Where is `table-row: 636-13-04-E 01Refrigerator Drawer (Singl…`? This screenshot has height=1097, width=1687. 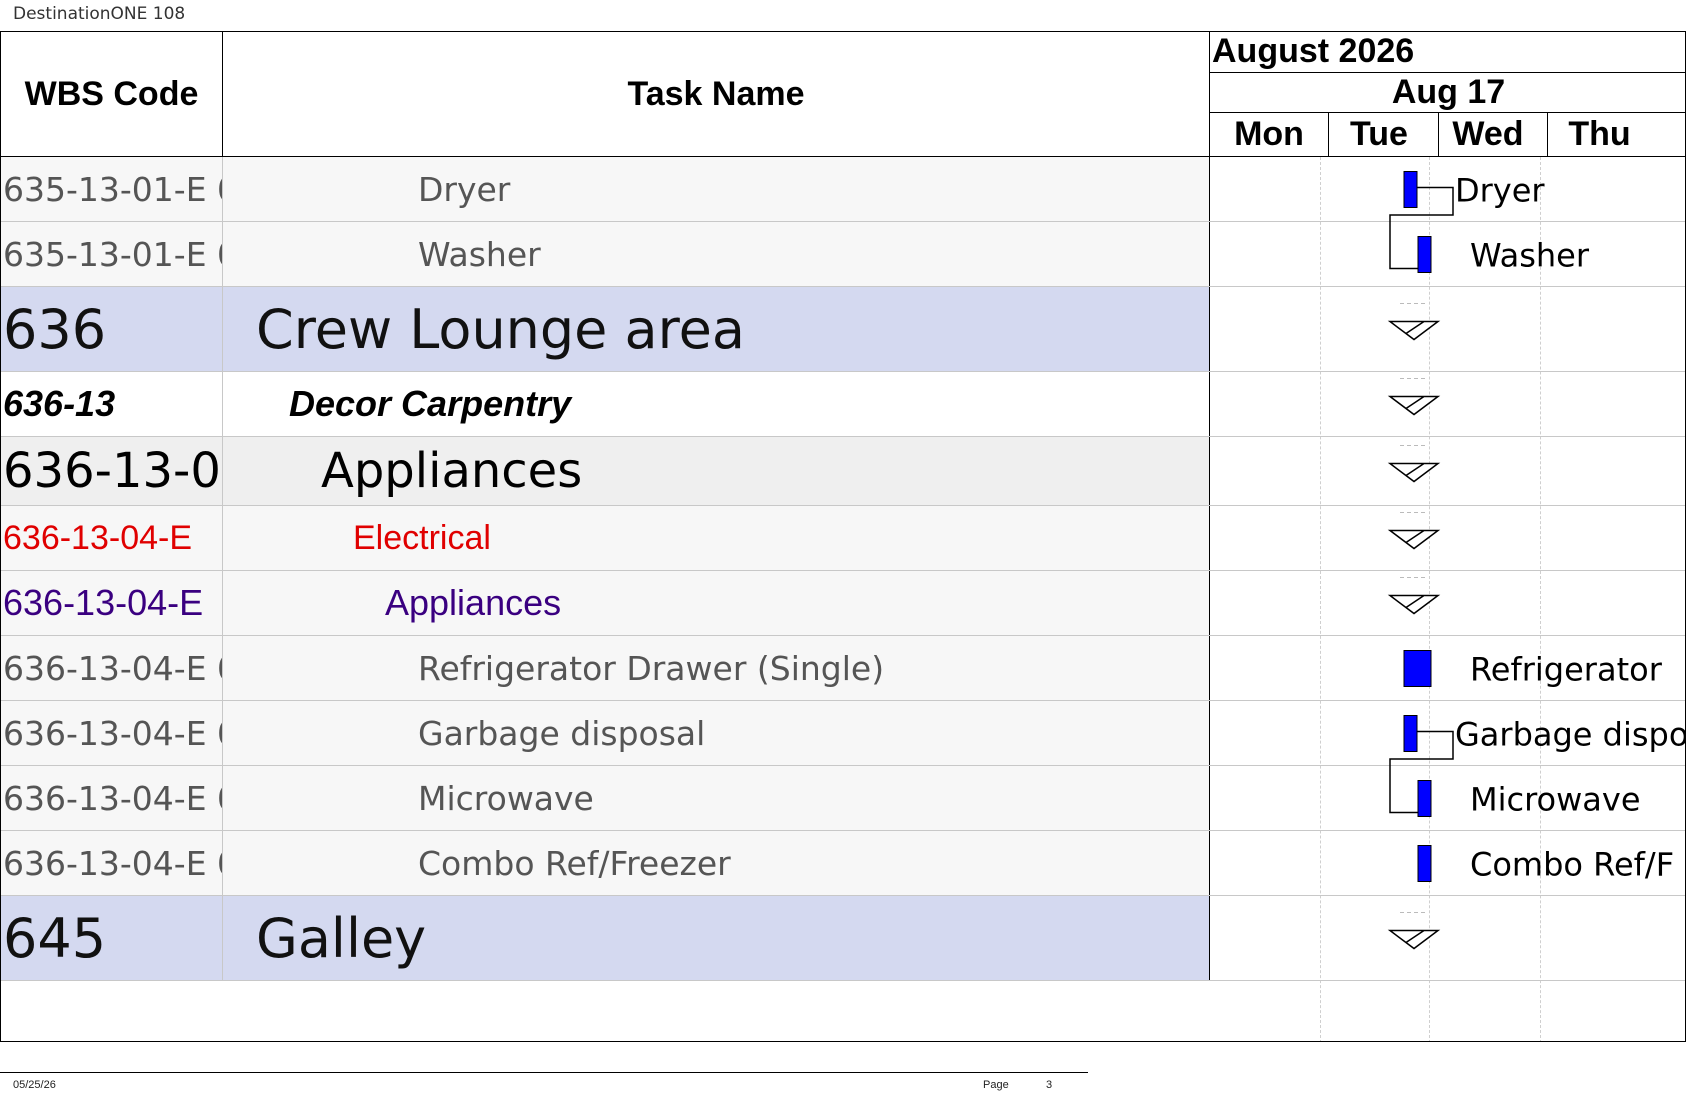 table-row: 636-13-04-E 01Refrigerator Drawer (Singl… is located at coordinates (605, 668).